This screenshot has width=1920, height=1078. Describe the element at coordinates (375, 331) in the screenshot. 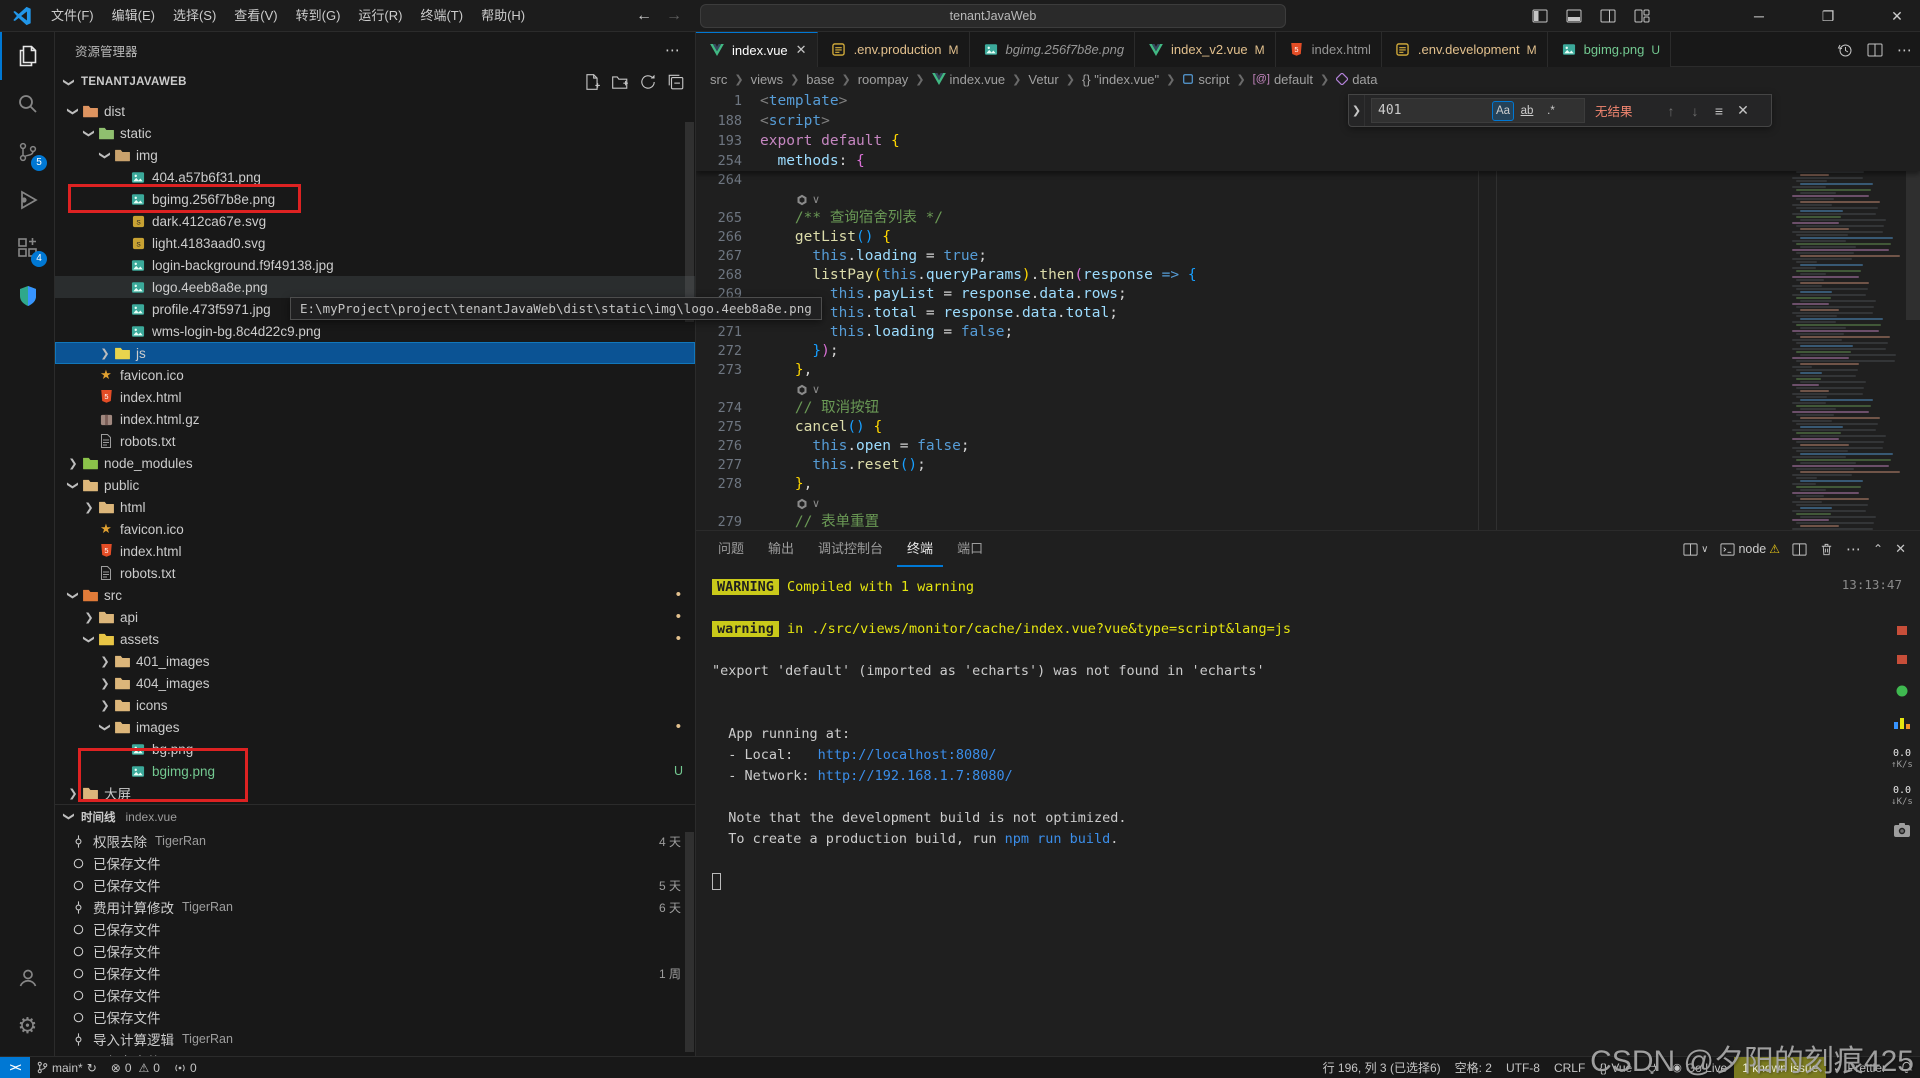

I see `tree-item-wms-login-bg.8c4d22c9.png: wms-login-bg.8c4d22c9.png` at that location.